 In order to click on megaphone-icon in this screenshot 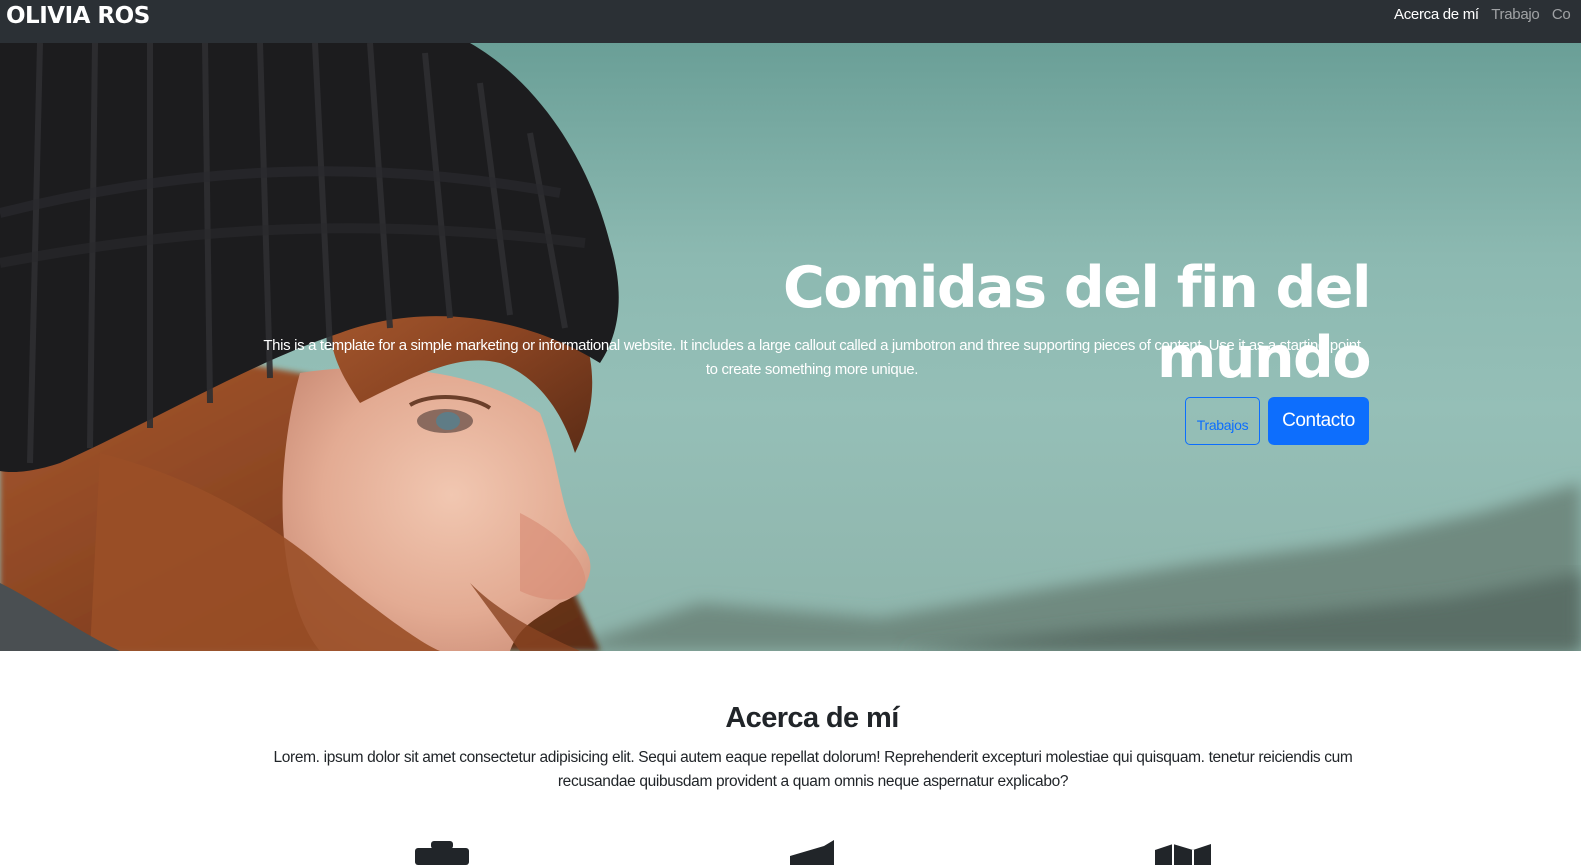, I will do `click(812, 852)`.